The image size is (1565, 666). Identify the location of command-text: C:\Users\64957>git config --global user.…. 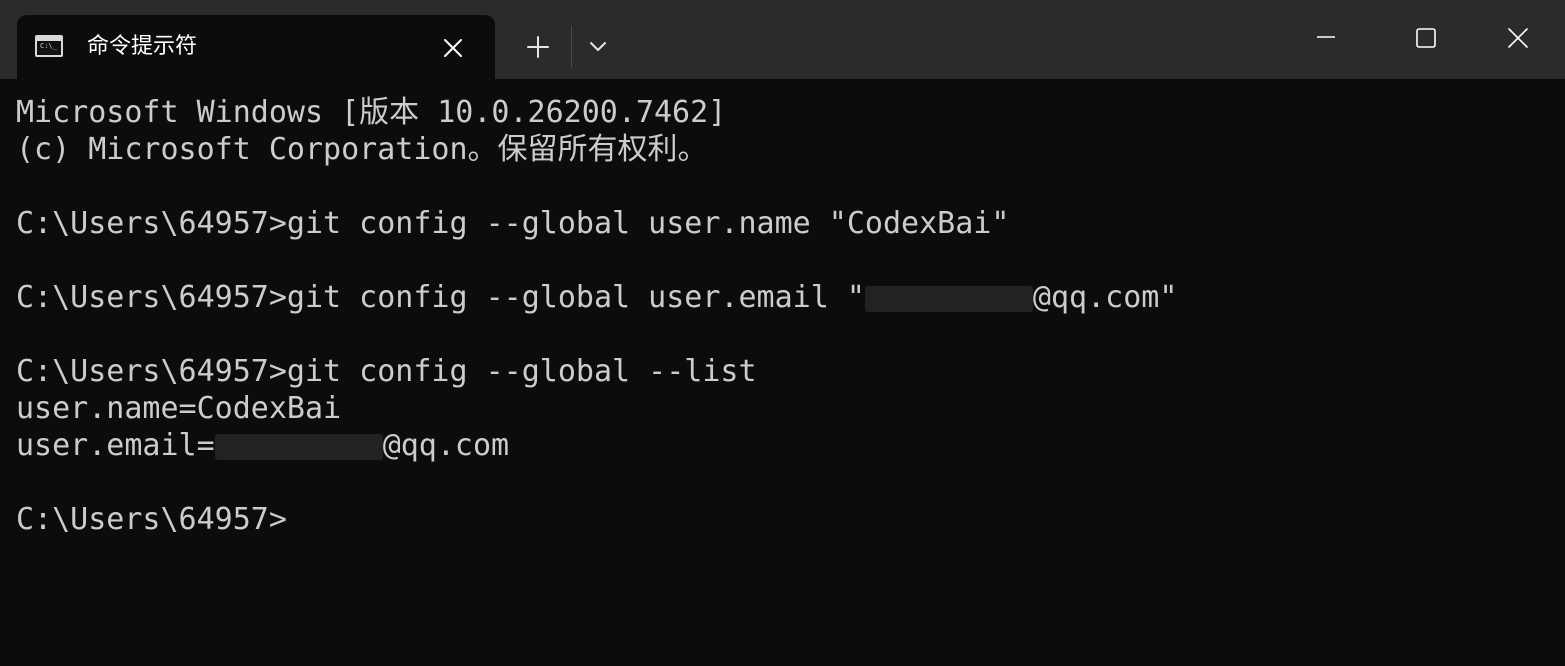
(440, 297).